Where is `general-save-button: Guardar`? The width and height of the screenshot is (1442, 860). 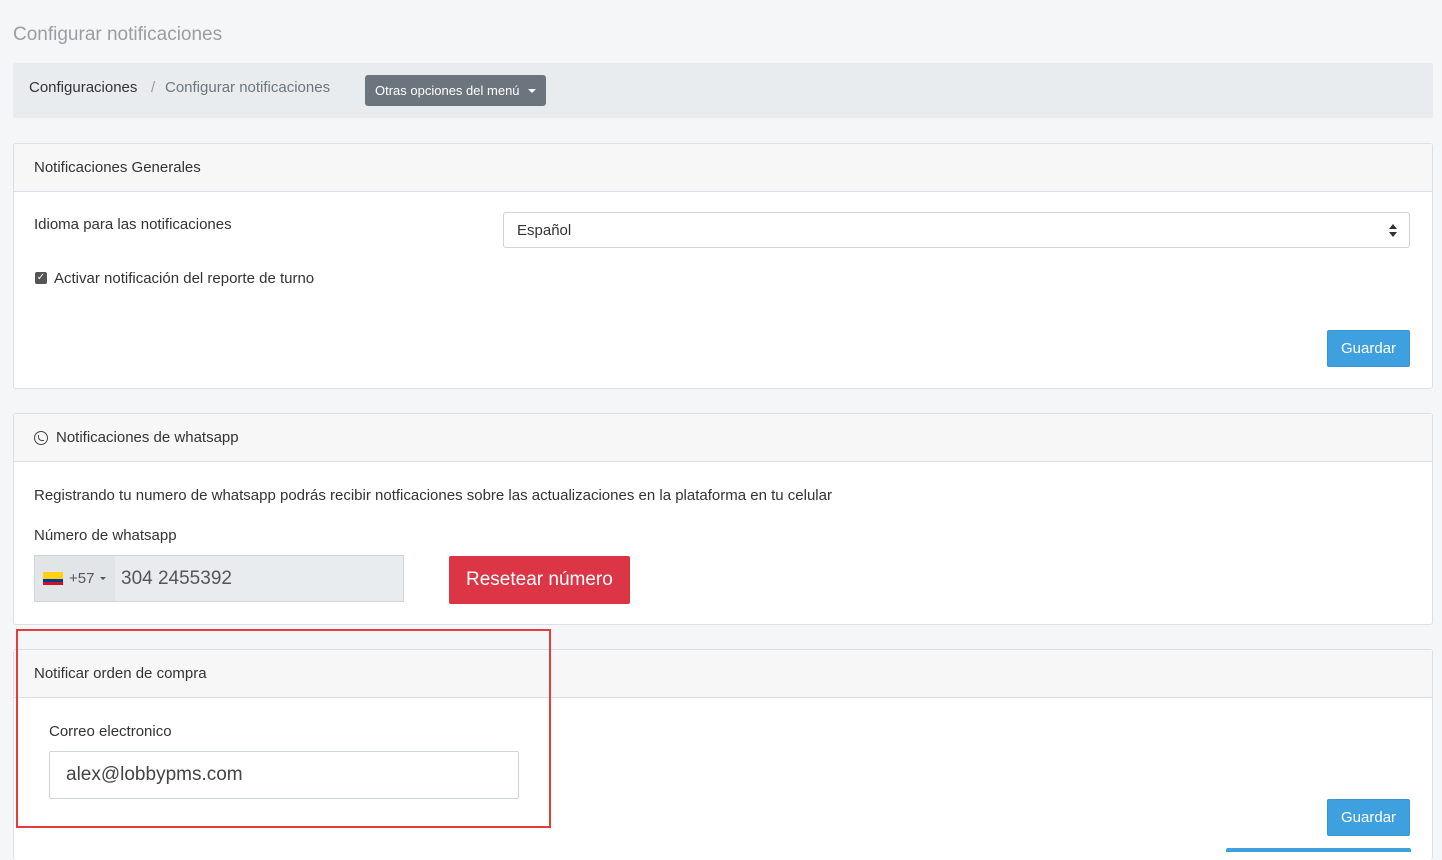
general-save-button: Guardar is located at coordinates (1369, 348).